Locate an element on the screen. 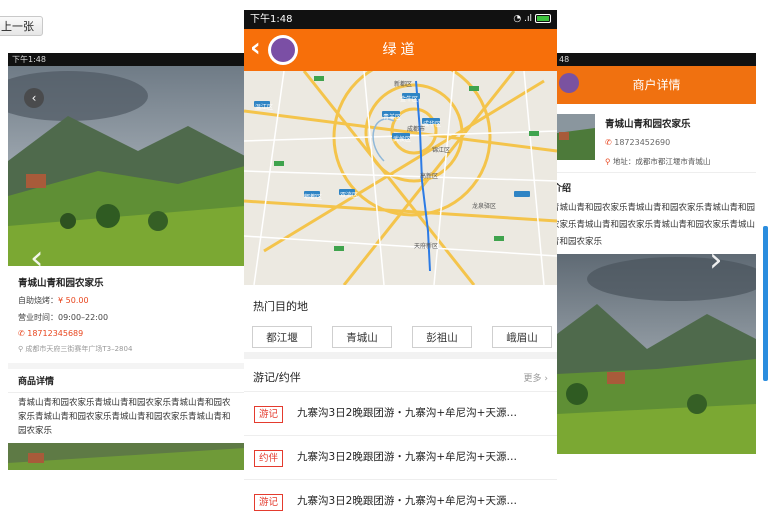  travel-section-header: 游记/约伴 更多 › is located at coordinates (400, 375).